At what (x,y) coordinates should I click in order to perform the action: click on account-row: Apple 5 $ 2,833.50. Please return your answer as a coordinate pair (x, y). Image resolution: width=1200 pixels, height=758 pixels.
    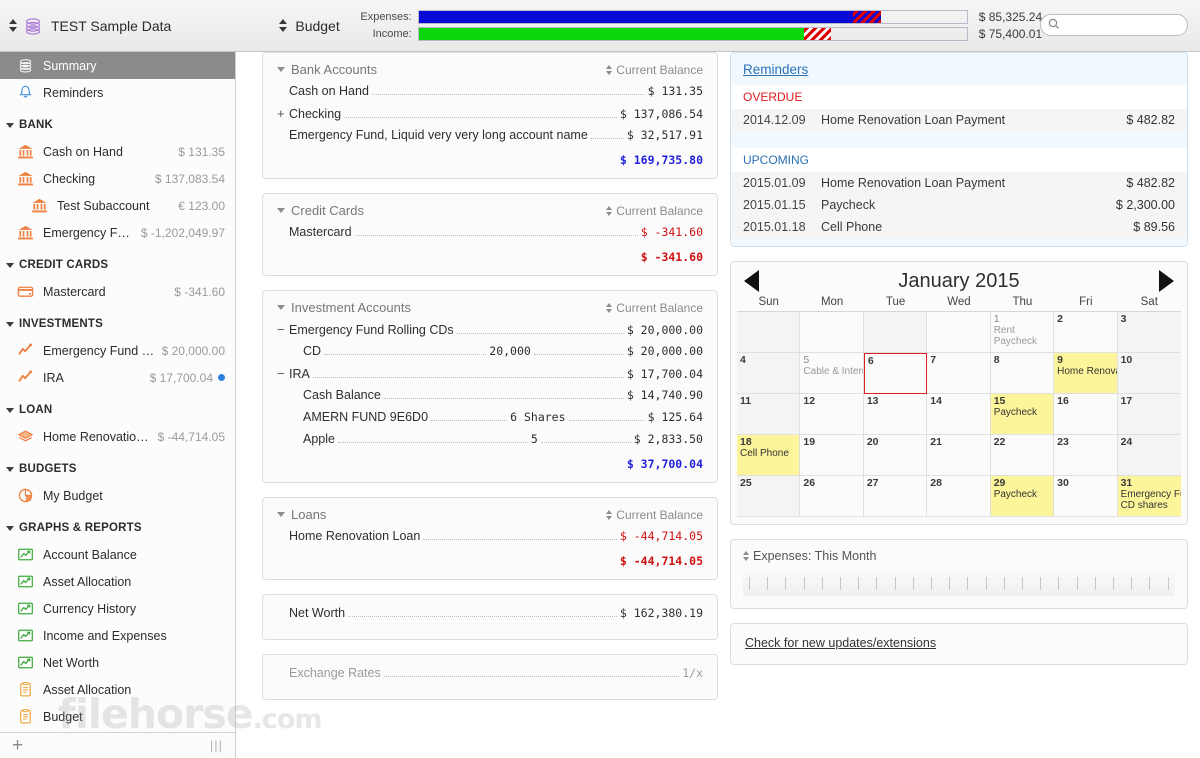
    Looking at the image, I should click on (490, 443).